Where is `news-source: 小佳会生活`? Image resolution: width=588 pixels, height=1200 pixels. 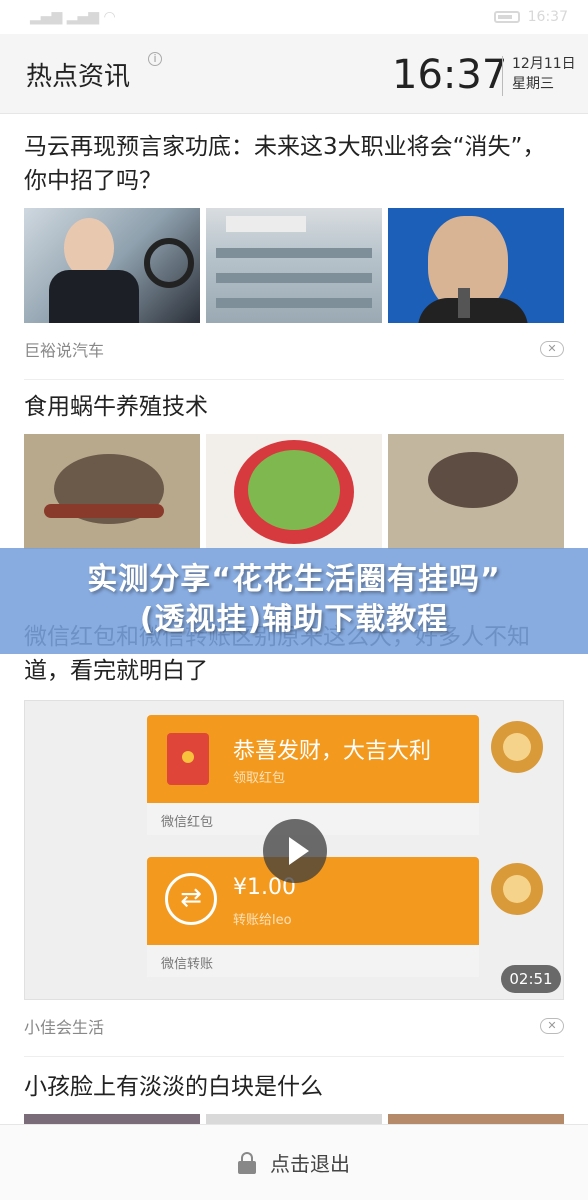 news-source: 小佳会生活 is located at coordinates (64, 1027).